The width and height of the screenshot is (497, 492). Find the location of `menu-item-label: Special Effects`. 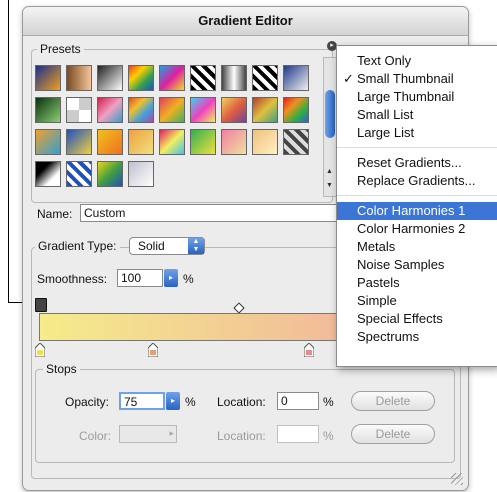

menu-item-label: Special Effects is located at coordinates (400, 318).